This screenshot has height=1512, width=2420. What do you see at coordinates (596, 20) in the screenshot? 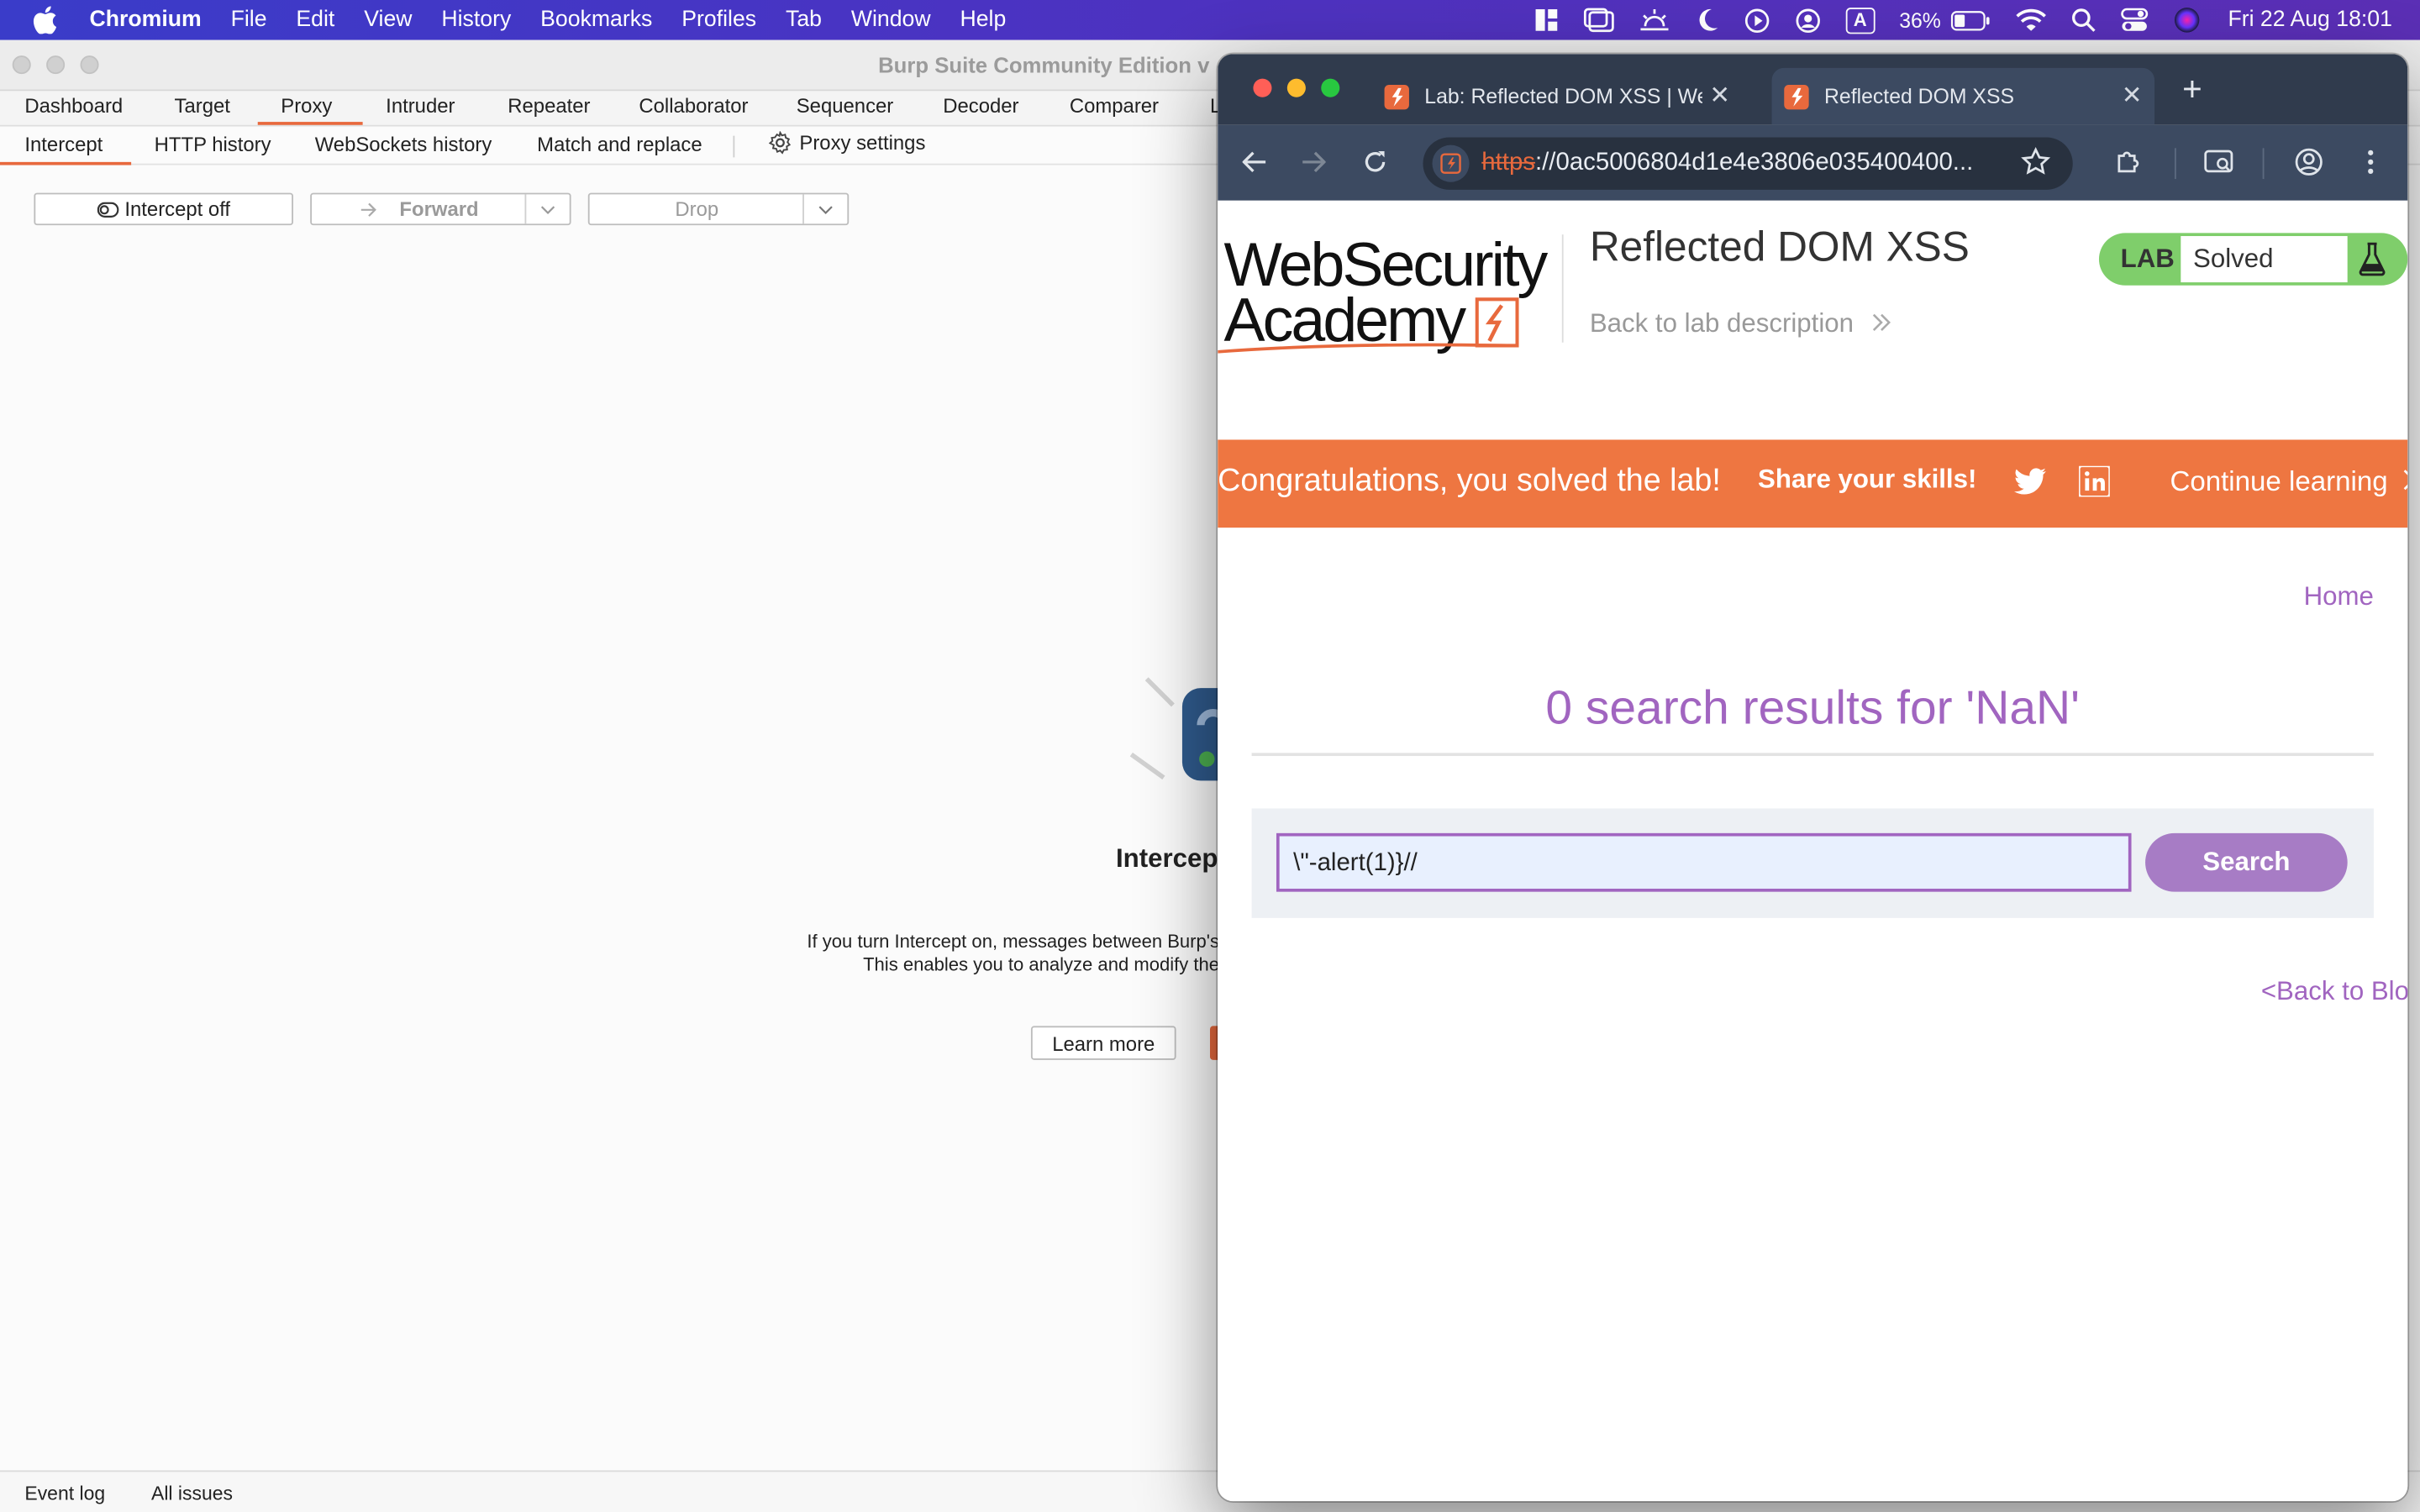
I see `menu-bookmarks: Bookmarks` at bounding box center [596, 20].